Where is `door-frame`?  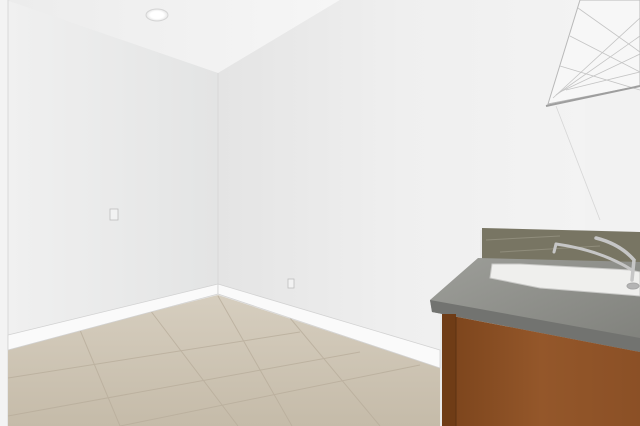
door-frame is located at coordinates (4, 213).